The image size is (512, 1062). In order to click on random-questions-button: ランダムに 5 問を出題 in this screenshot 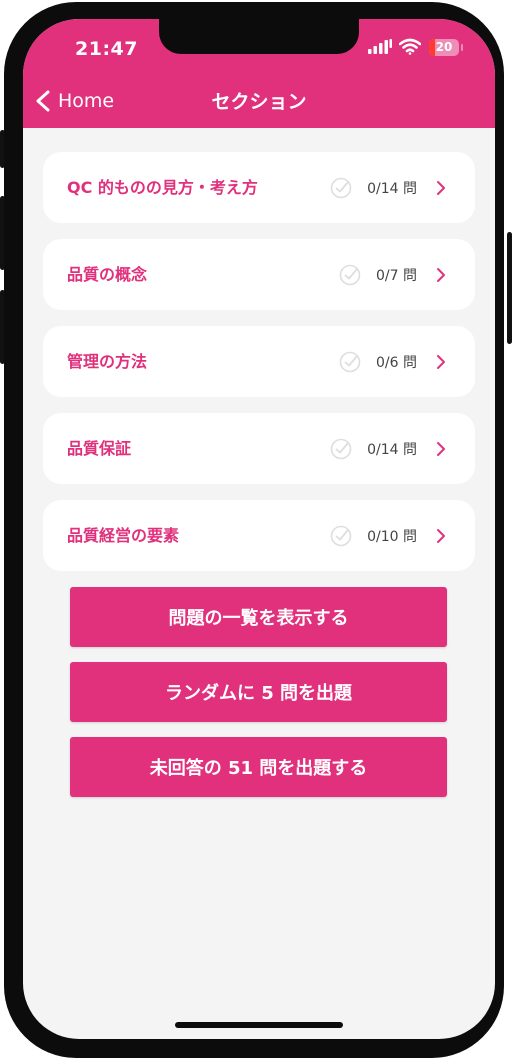, I will do `click(258, 692)`.